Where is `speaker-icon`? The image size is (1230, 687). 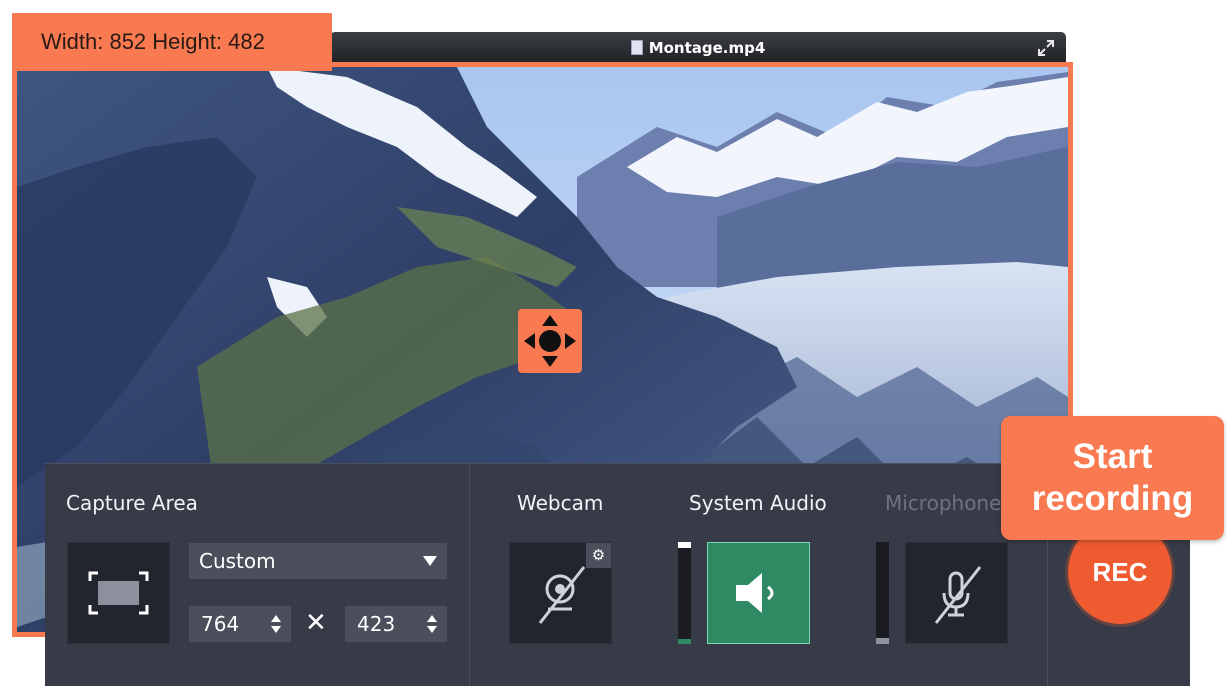
speaker-icon is located at coordinates (755, 593).